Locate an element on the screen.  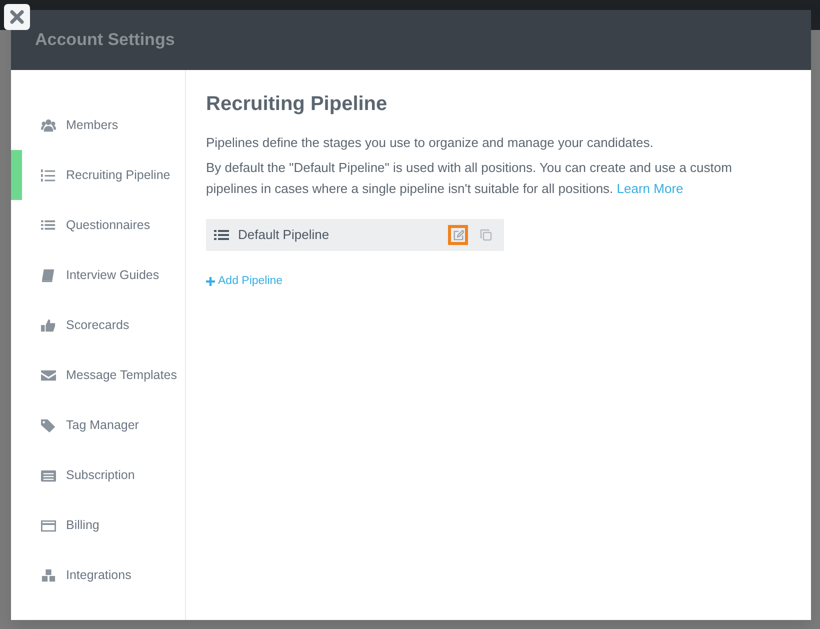
sidebar-item: Interview Guides is located at coordinates (98, 275).